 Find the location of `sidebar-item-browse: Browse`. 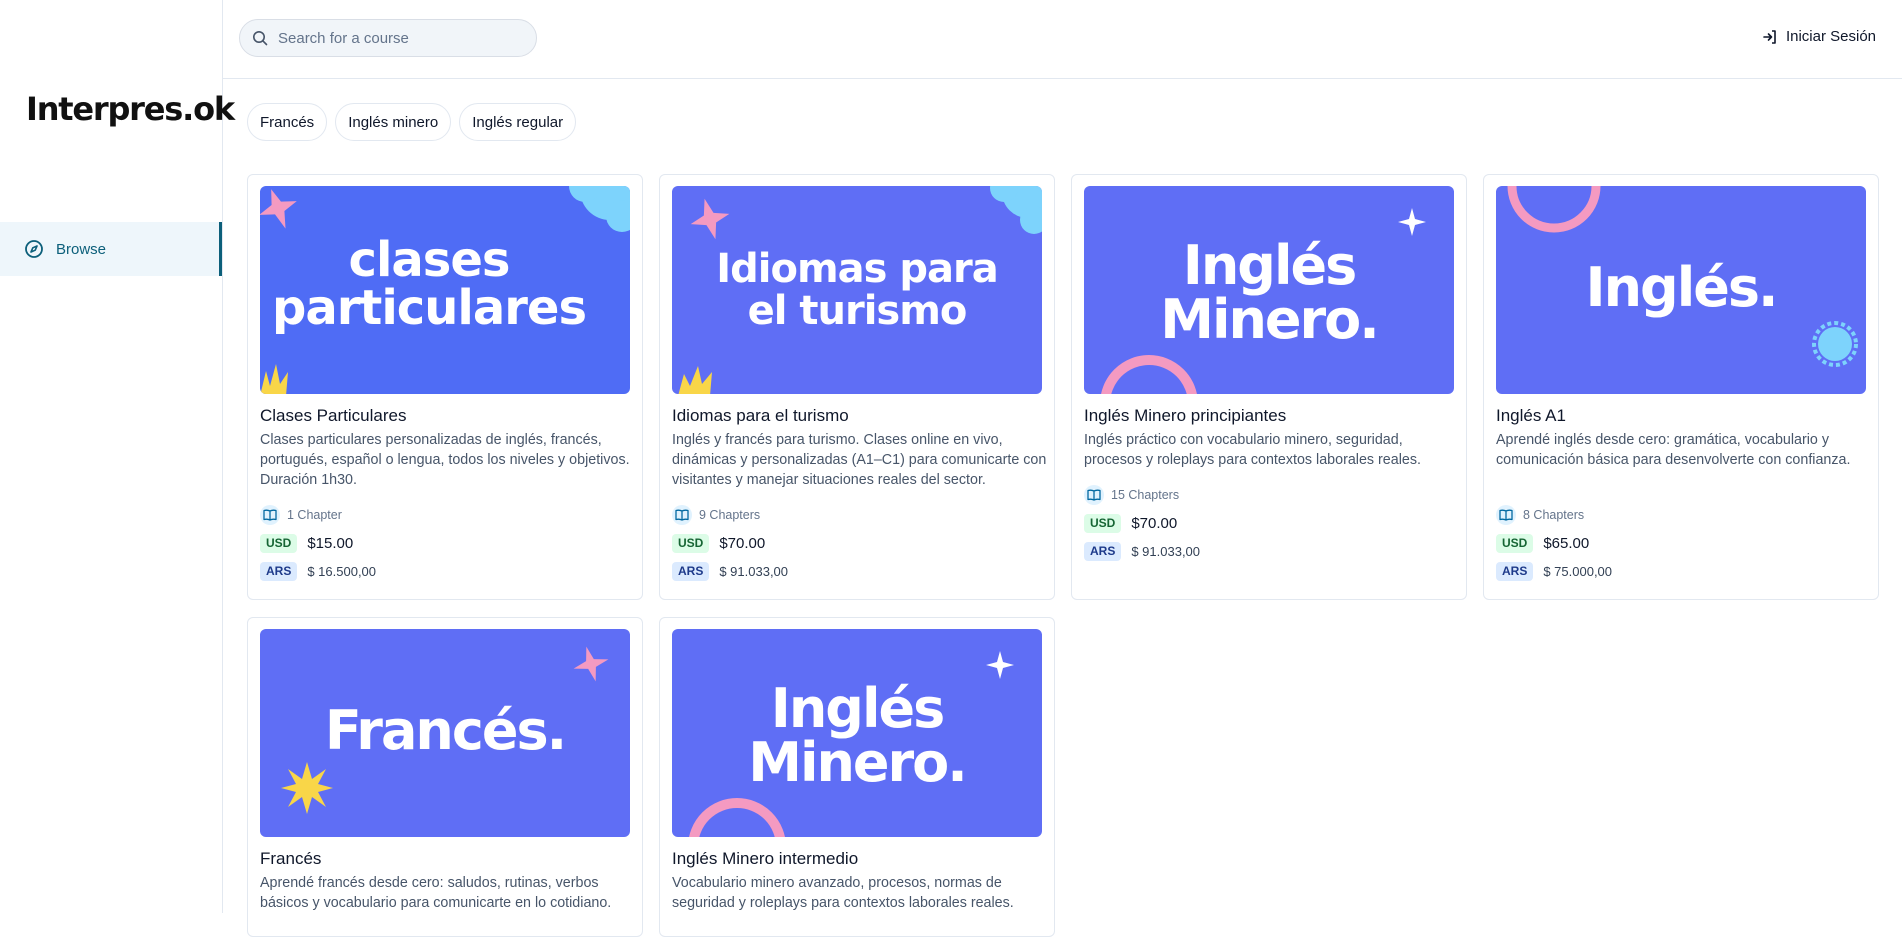

sidebar-item-browse: Browse is located at coordinates (111, 249).